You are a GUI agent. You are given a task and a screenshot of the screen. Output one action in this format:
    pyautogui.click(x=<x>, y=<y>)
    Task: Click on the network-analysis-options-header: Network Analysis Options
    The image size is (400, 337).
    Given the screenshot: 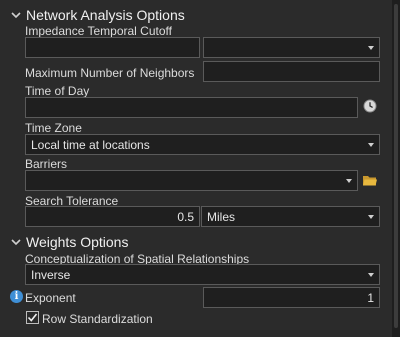 What is the action you would take?
    pyautogui.click(x=97, y=15)
    